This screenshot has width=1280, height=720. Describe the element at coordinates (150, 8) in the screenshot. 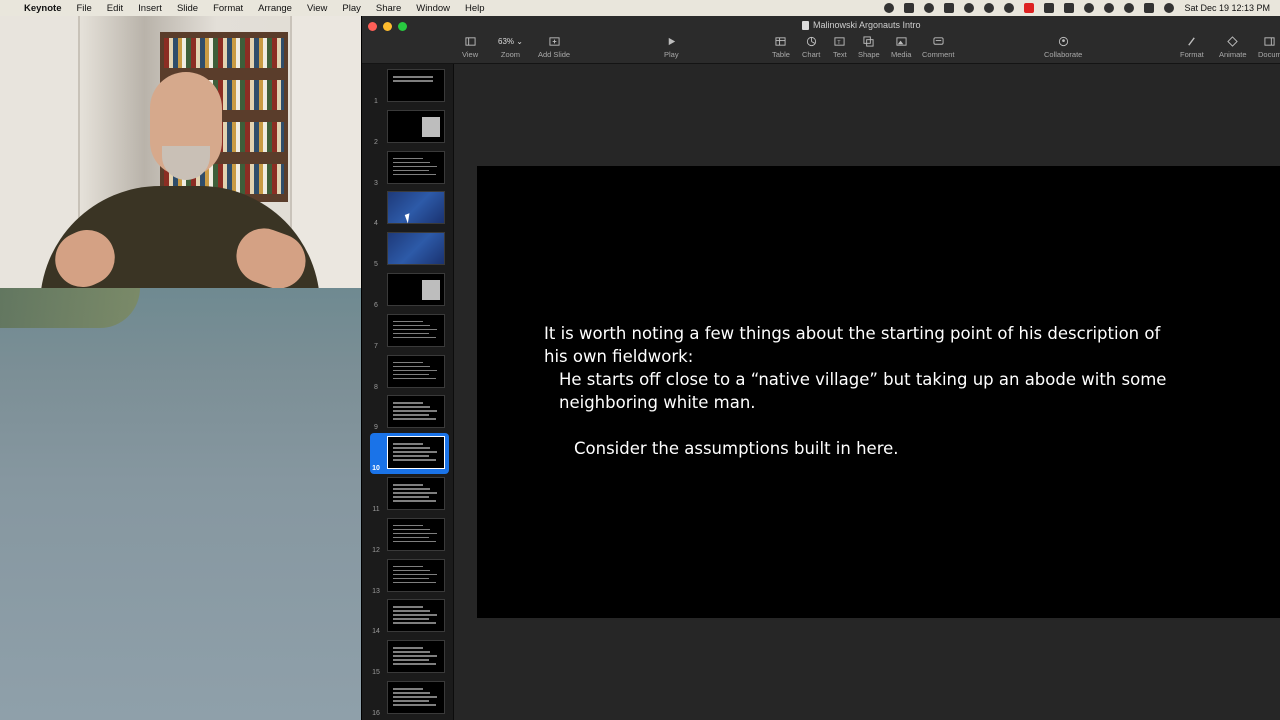

I see `menu-insert: Insert` at that location.